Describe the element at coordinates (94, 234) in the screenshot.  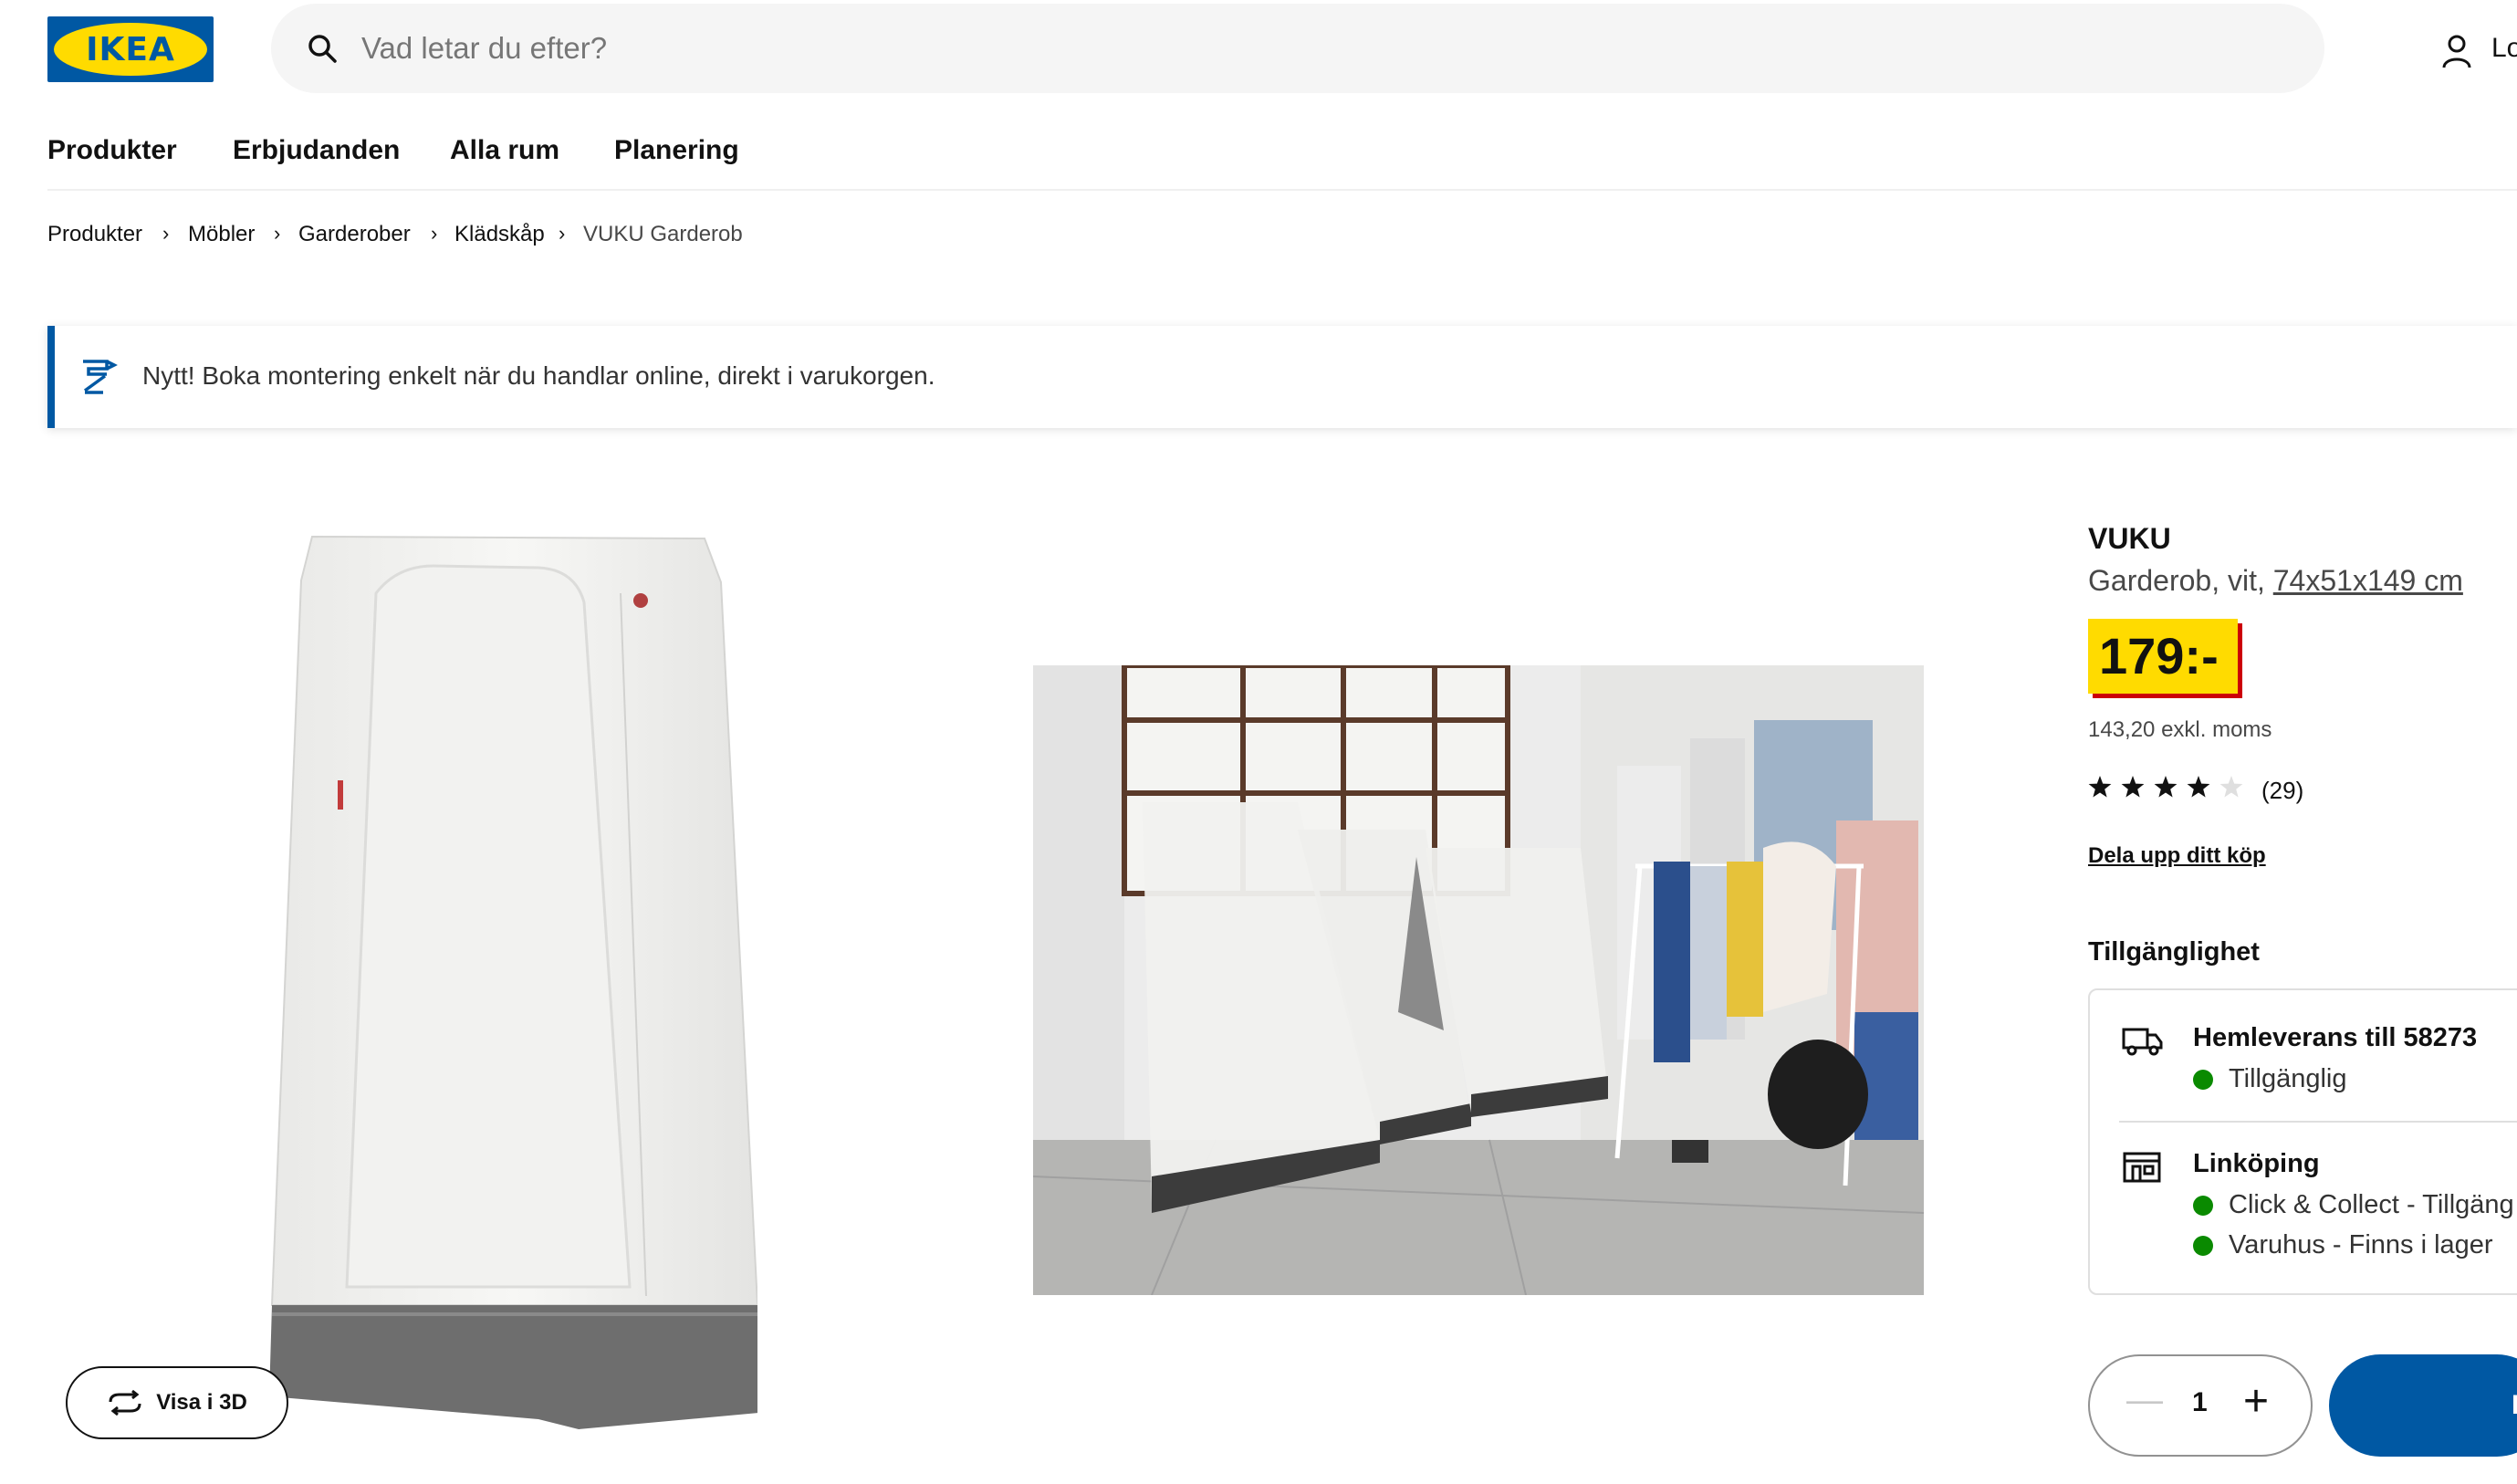
I see `breadcrumb-produkter: Produkter` at that location.